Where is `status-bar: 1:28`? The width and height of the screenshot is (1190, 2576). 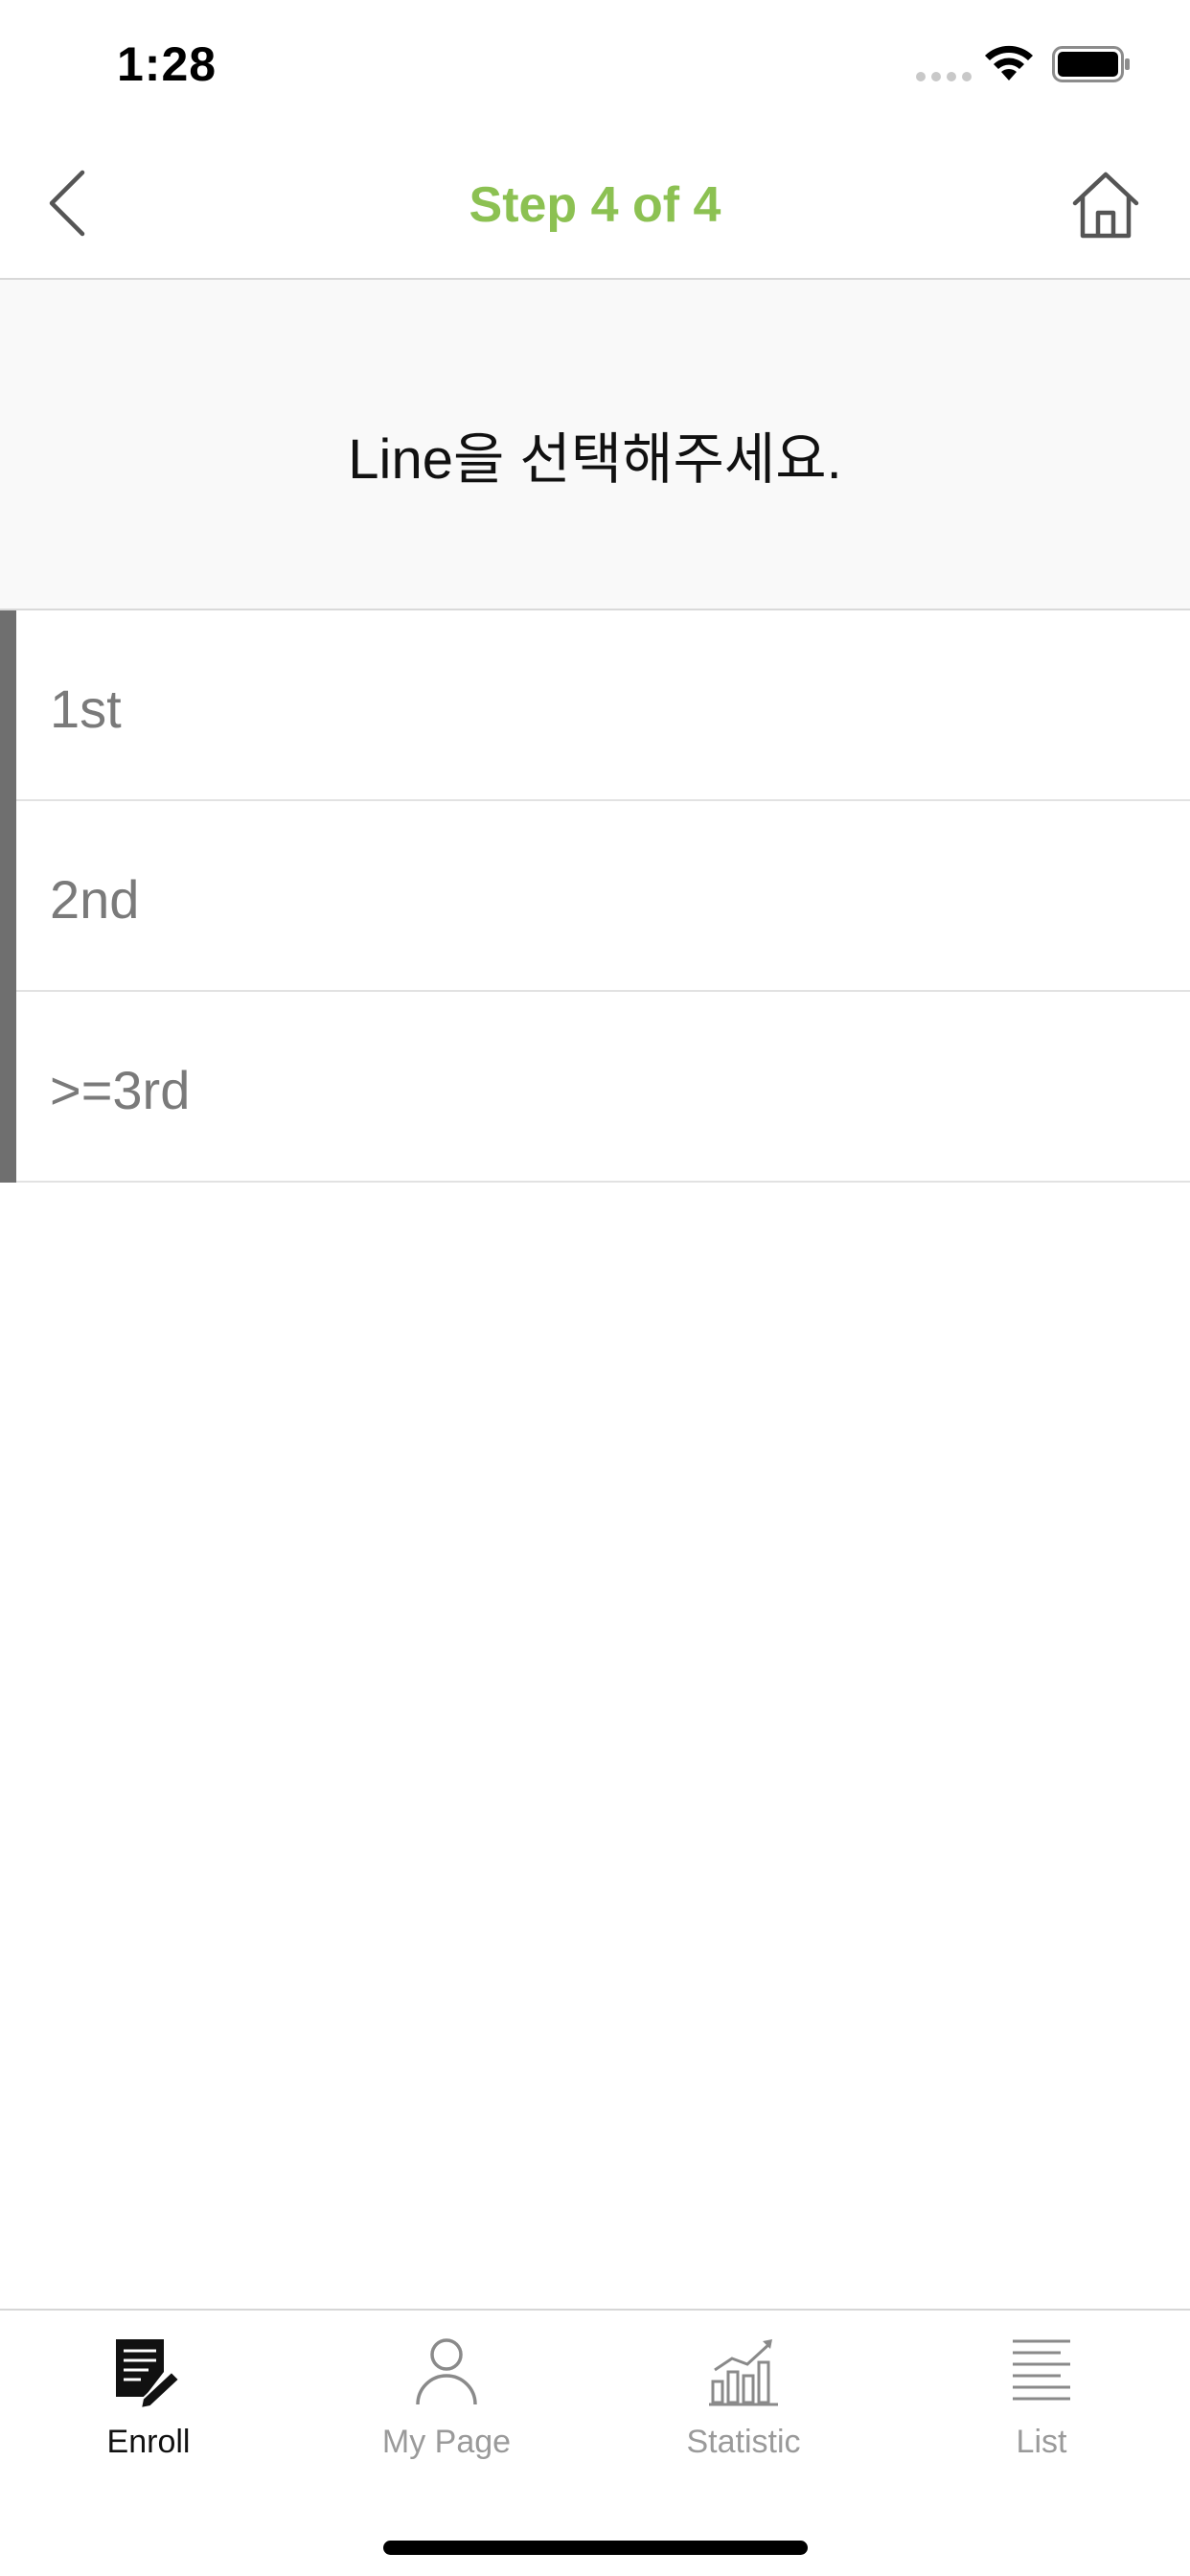 status-bar: 1:28 is located at coordinates (595, 63).